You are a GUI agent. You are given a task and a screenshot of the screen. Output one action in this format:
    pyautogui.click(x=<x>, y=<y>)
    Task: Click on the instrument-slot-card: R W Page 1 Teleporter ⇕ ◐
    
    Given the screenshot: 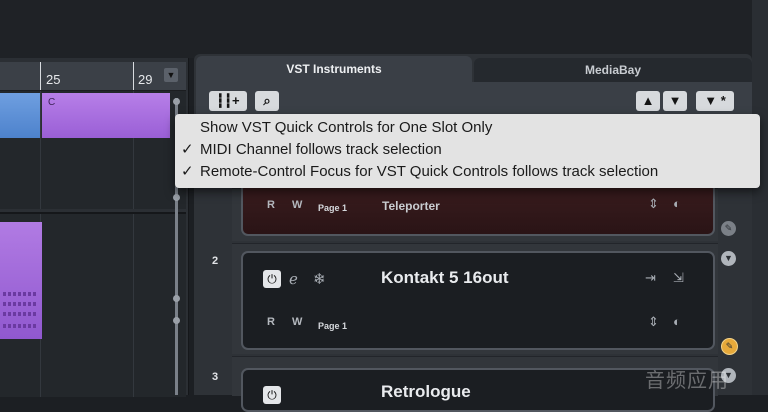 What is the action you would take?
    pyautogui.click(x=478, y=209)
    